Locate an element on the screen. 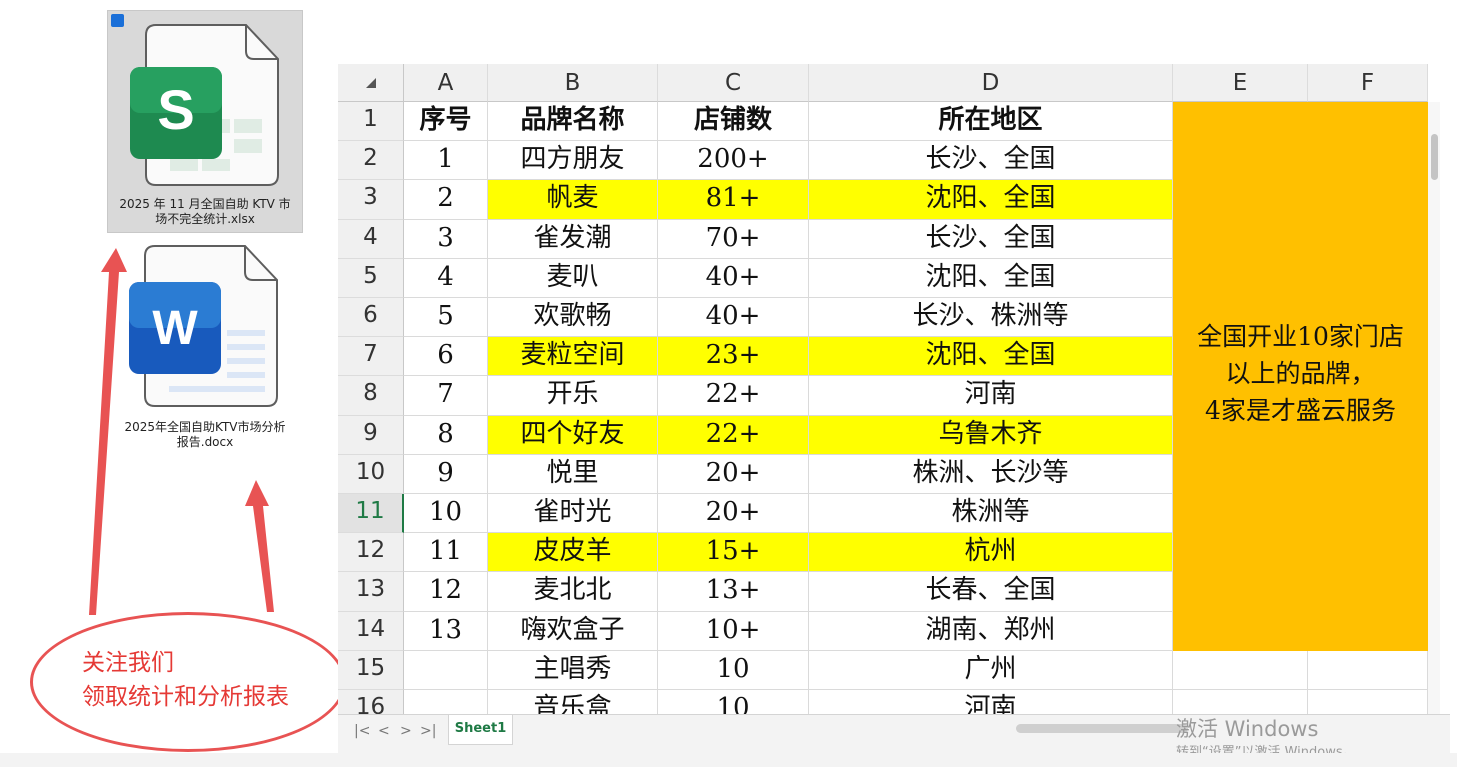  table-cell is located at coordinates (446, 670).